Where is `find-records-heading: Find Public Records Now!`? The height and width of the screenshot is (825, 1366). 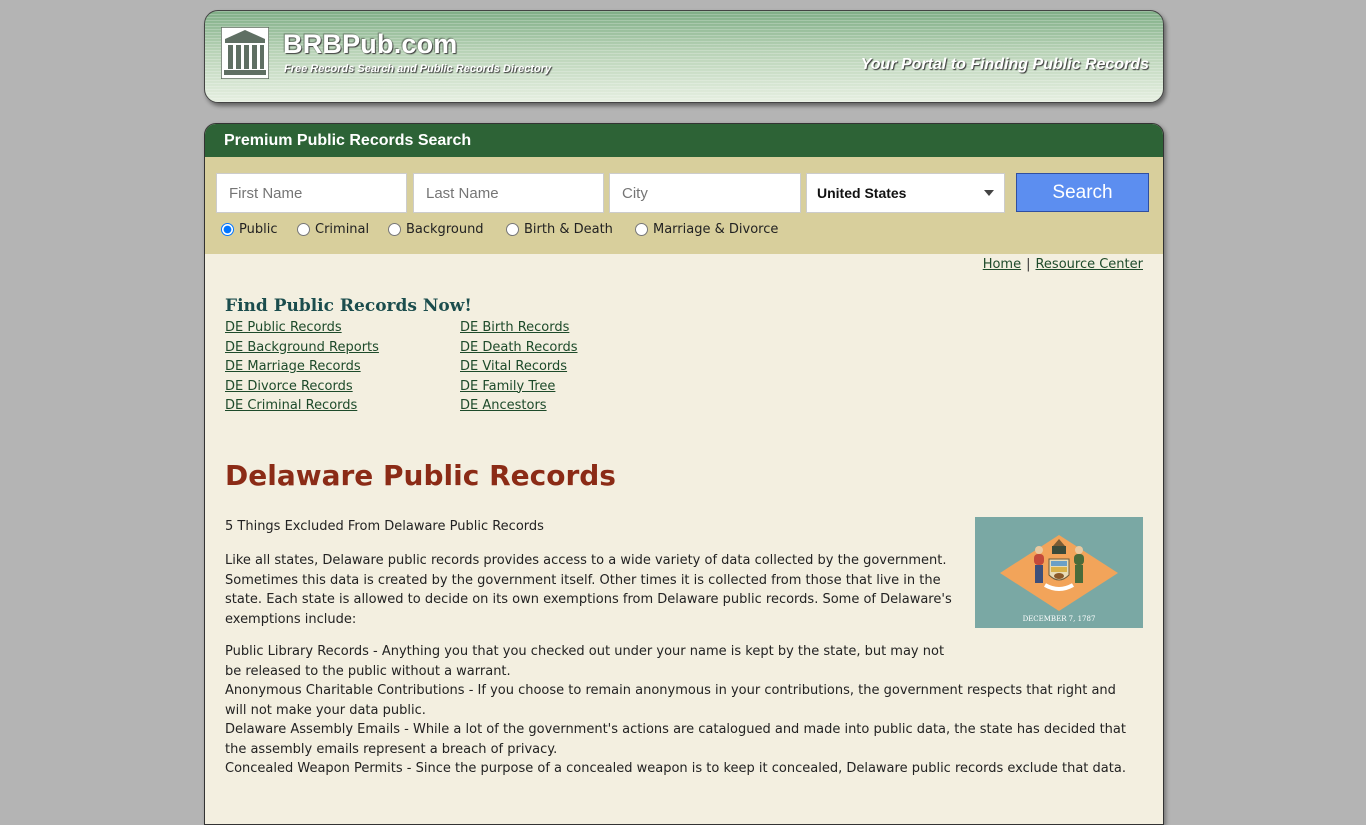
find-records-heading: Find Public Records Now! is located at coordinates (348, 306).